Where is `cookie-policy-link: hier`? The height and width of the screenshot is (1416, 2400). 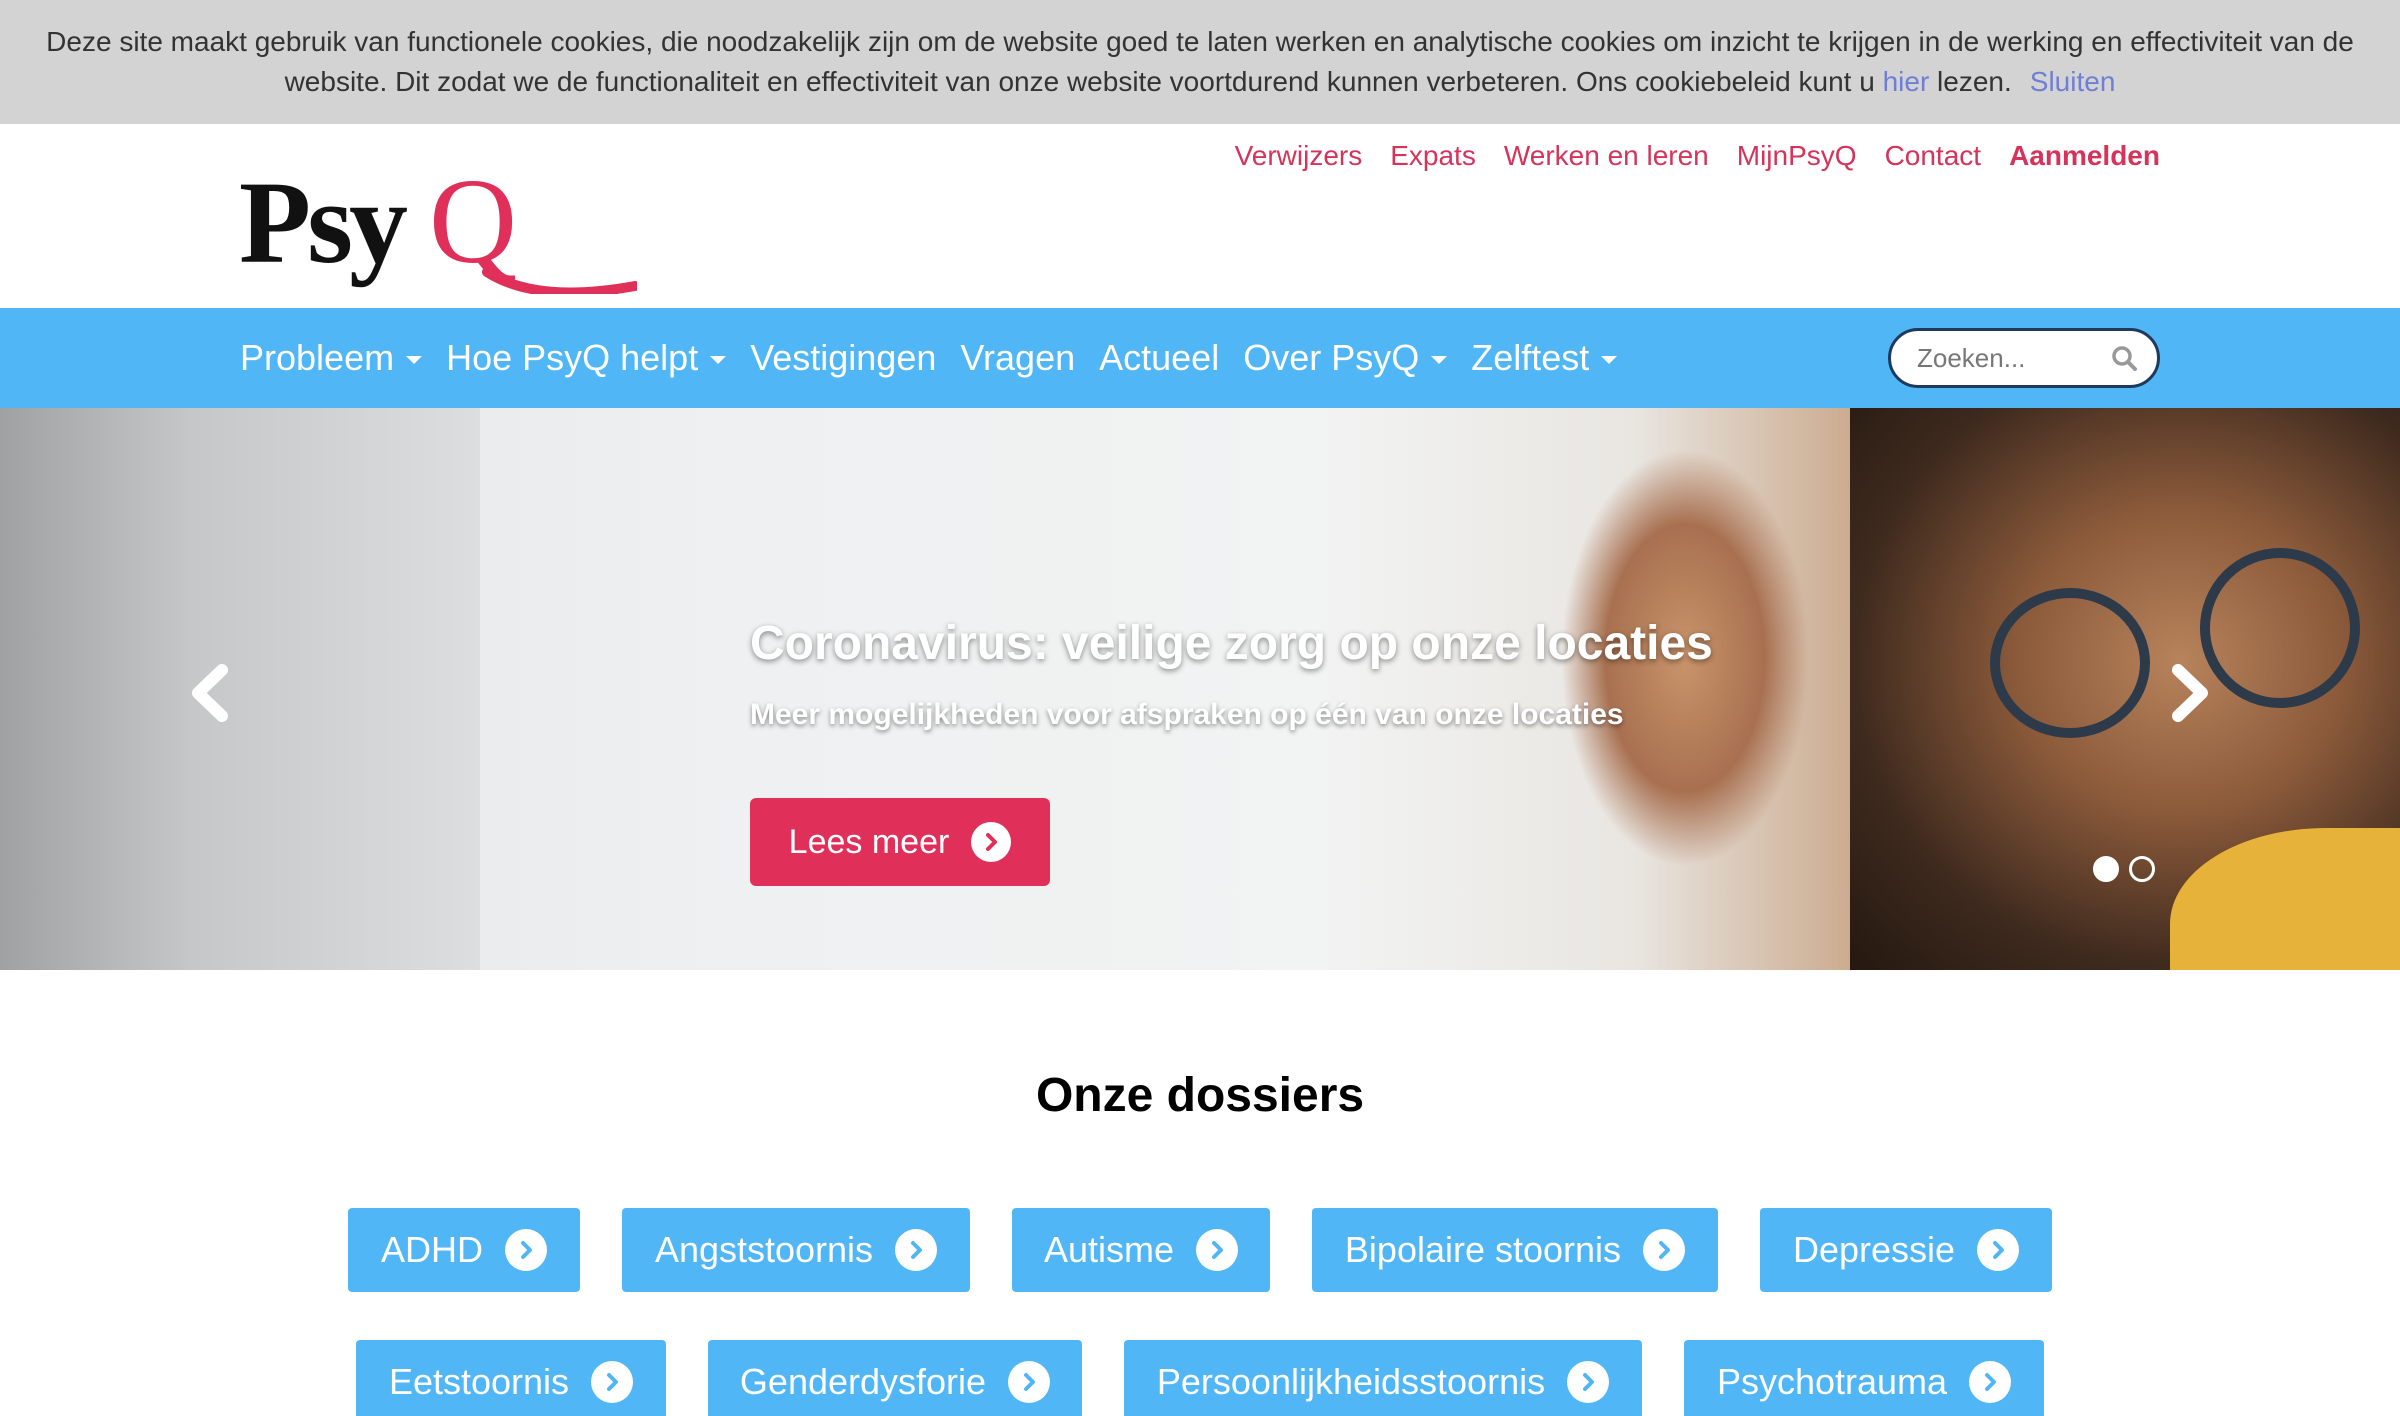
cookie-policy-link: hier is located at coordinates (1906, 81).